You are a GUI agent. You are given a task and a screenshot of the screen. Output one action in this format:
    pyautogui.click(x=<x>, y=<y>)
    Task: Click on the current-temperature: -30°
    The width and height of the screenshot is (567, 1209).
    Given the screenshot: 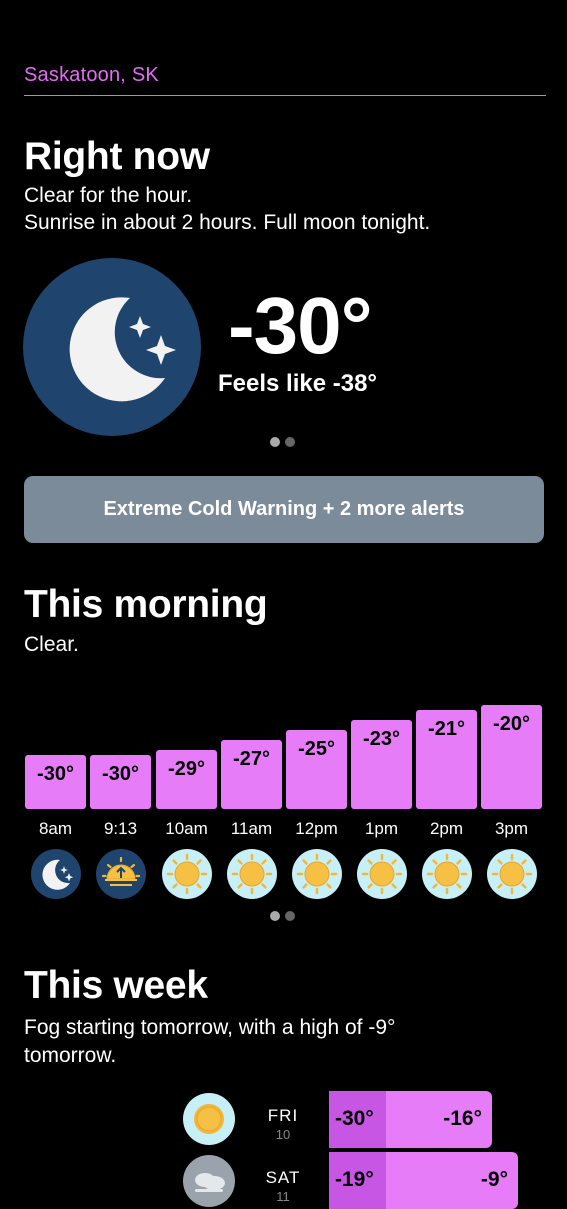 What is the action you would take?
    pyautogui.click(x=300, y=325)
    